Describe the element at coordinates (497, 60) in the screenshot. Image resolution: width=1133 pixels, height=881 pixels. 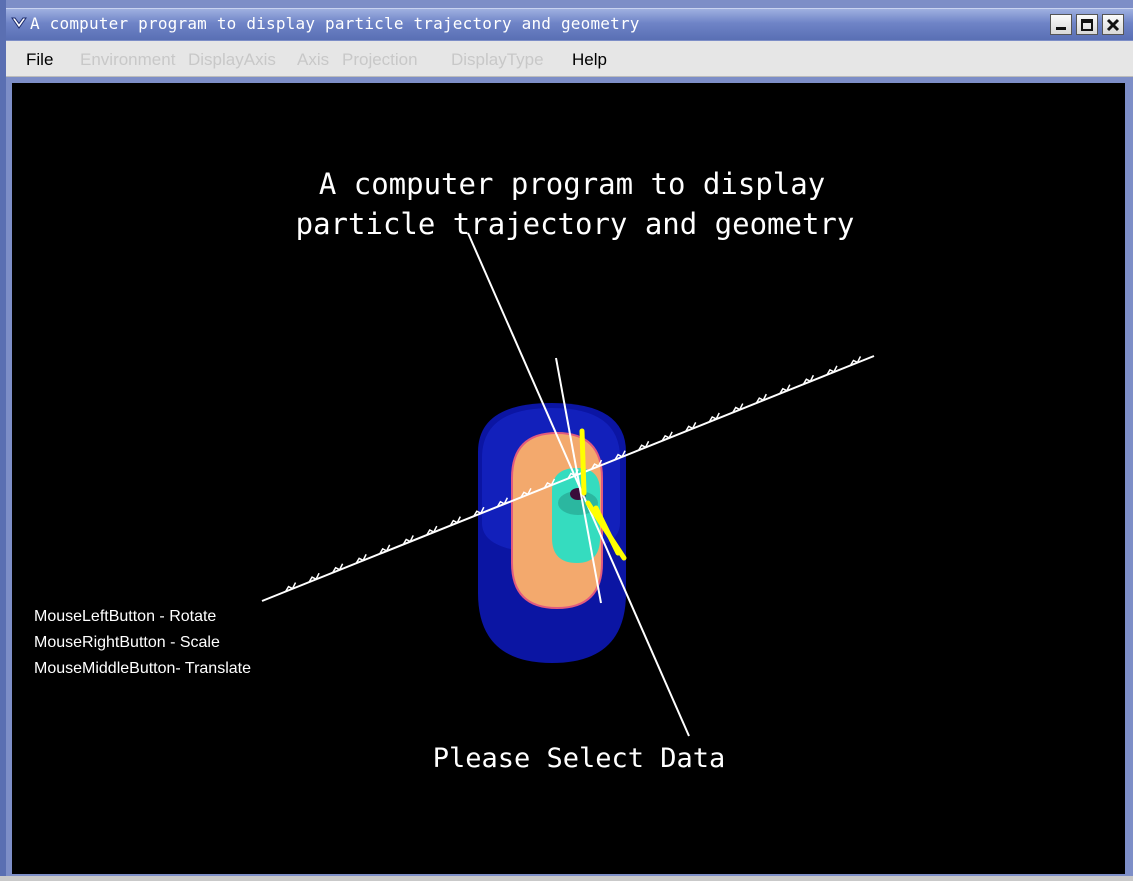
I see `menu-displaytype: DisplayType` at that location.